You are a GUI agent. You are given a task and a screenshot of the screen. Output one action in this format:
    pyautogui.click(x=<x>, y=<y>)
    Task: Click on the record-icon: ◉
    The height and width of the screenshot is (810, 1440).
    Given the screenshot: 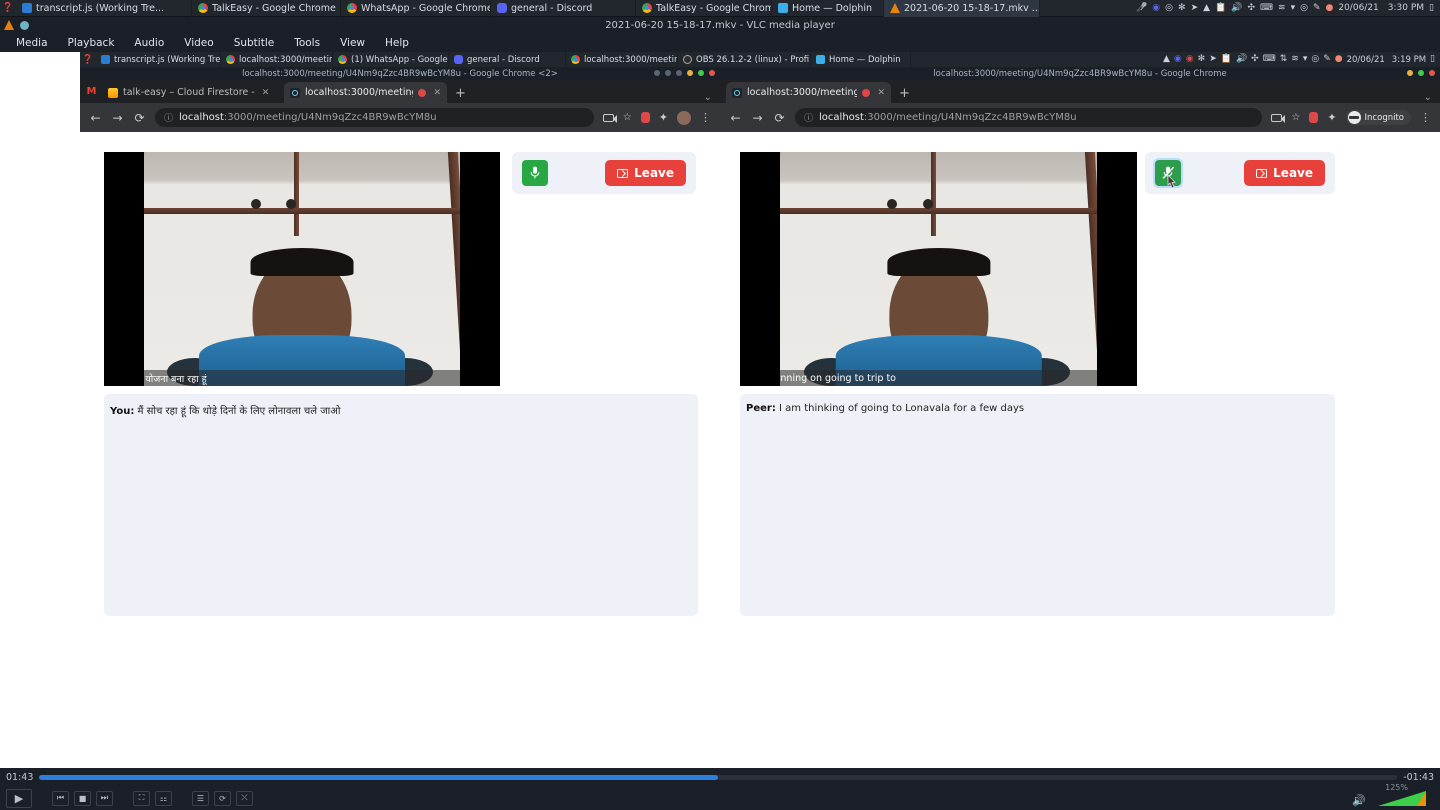 What is the action you would take?
    pyautogui.click(x=1190, y=59)
    